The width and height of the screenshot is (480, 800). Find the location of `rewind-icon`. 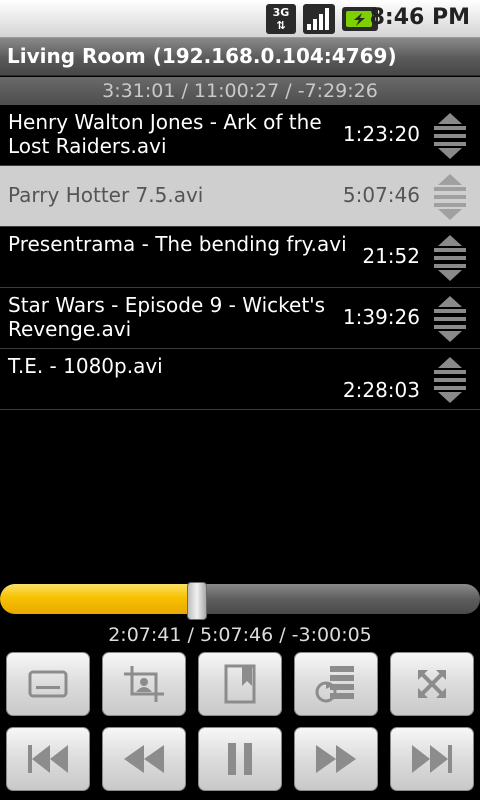

rewind-icon is located at coordinates (144, 759).